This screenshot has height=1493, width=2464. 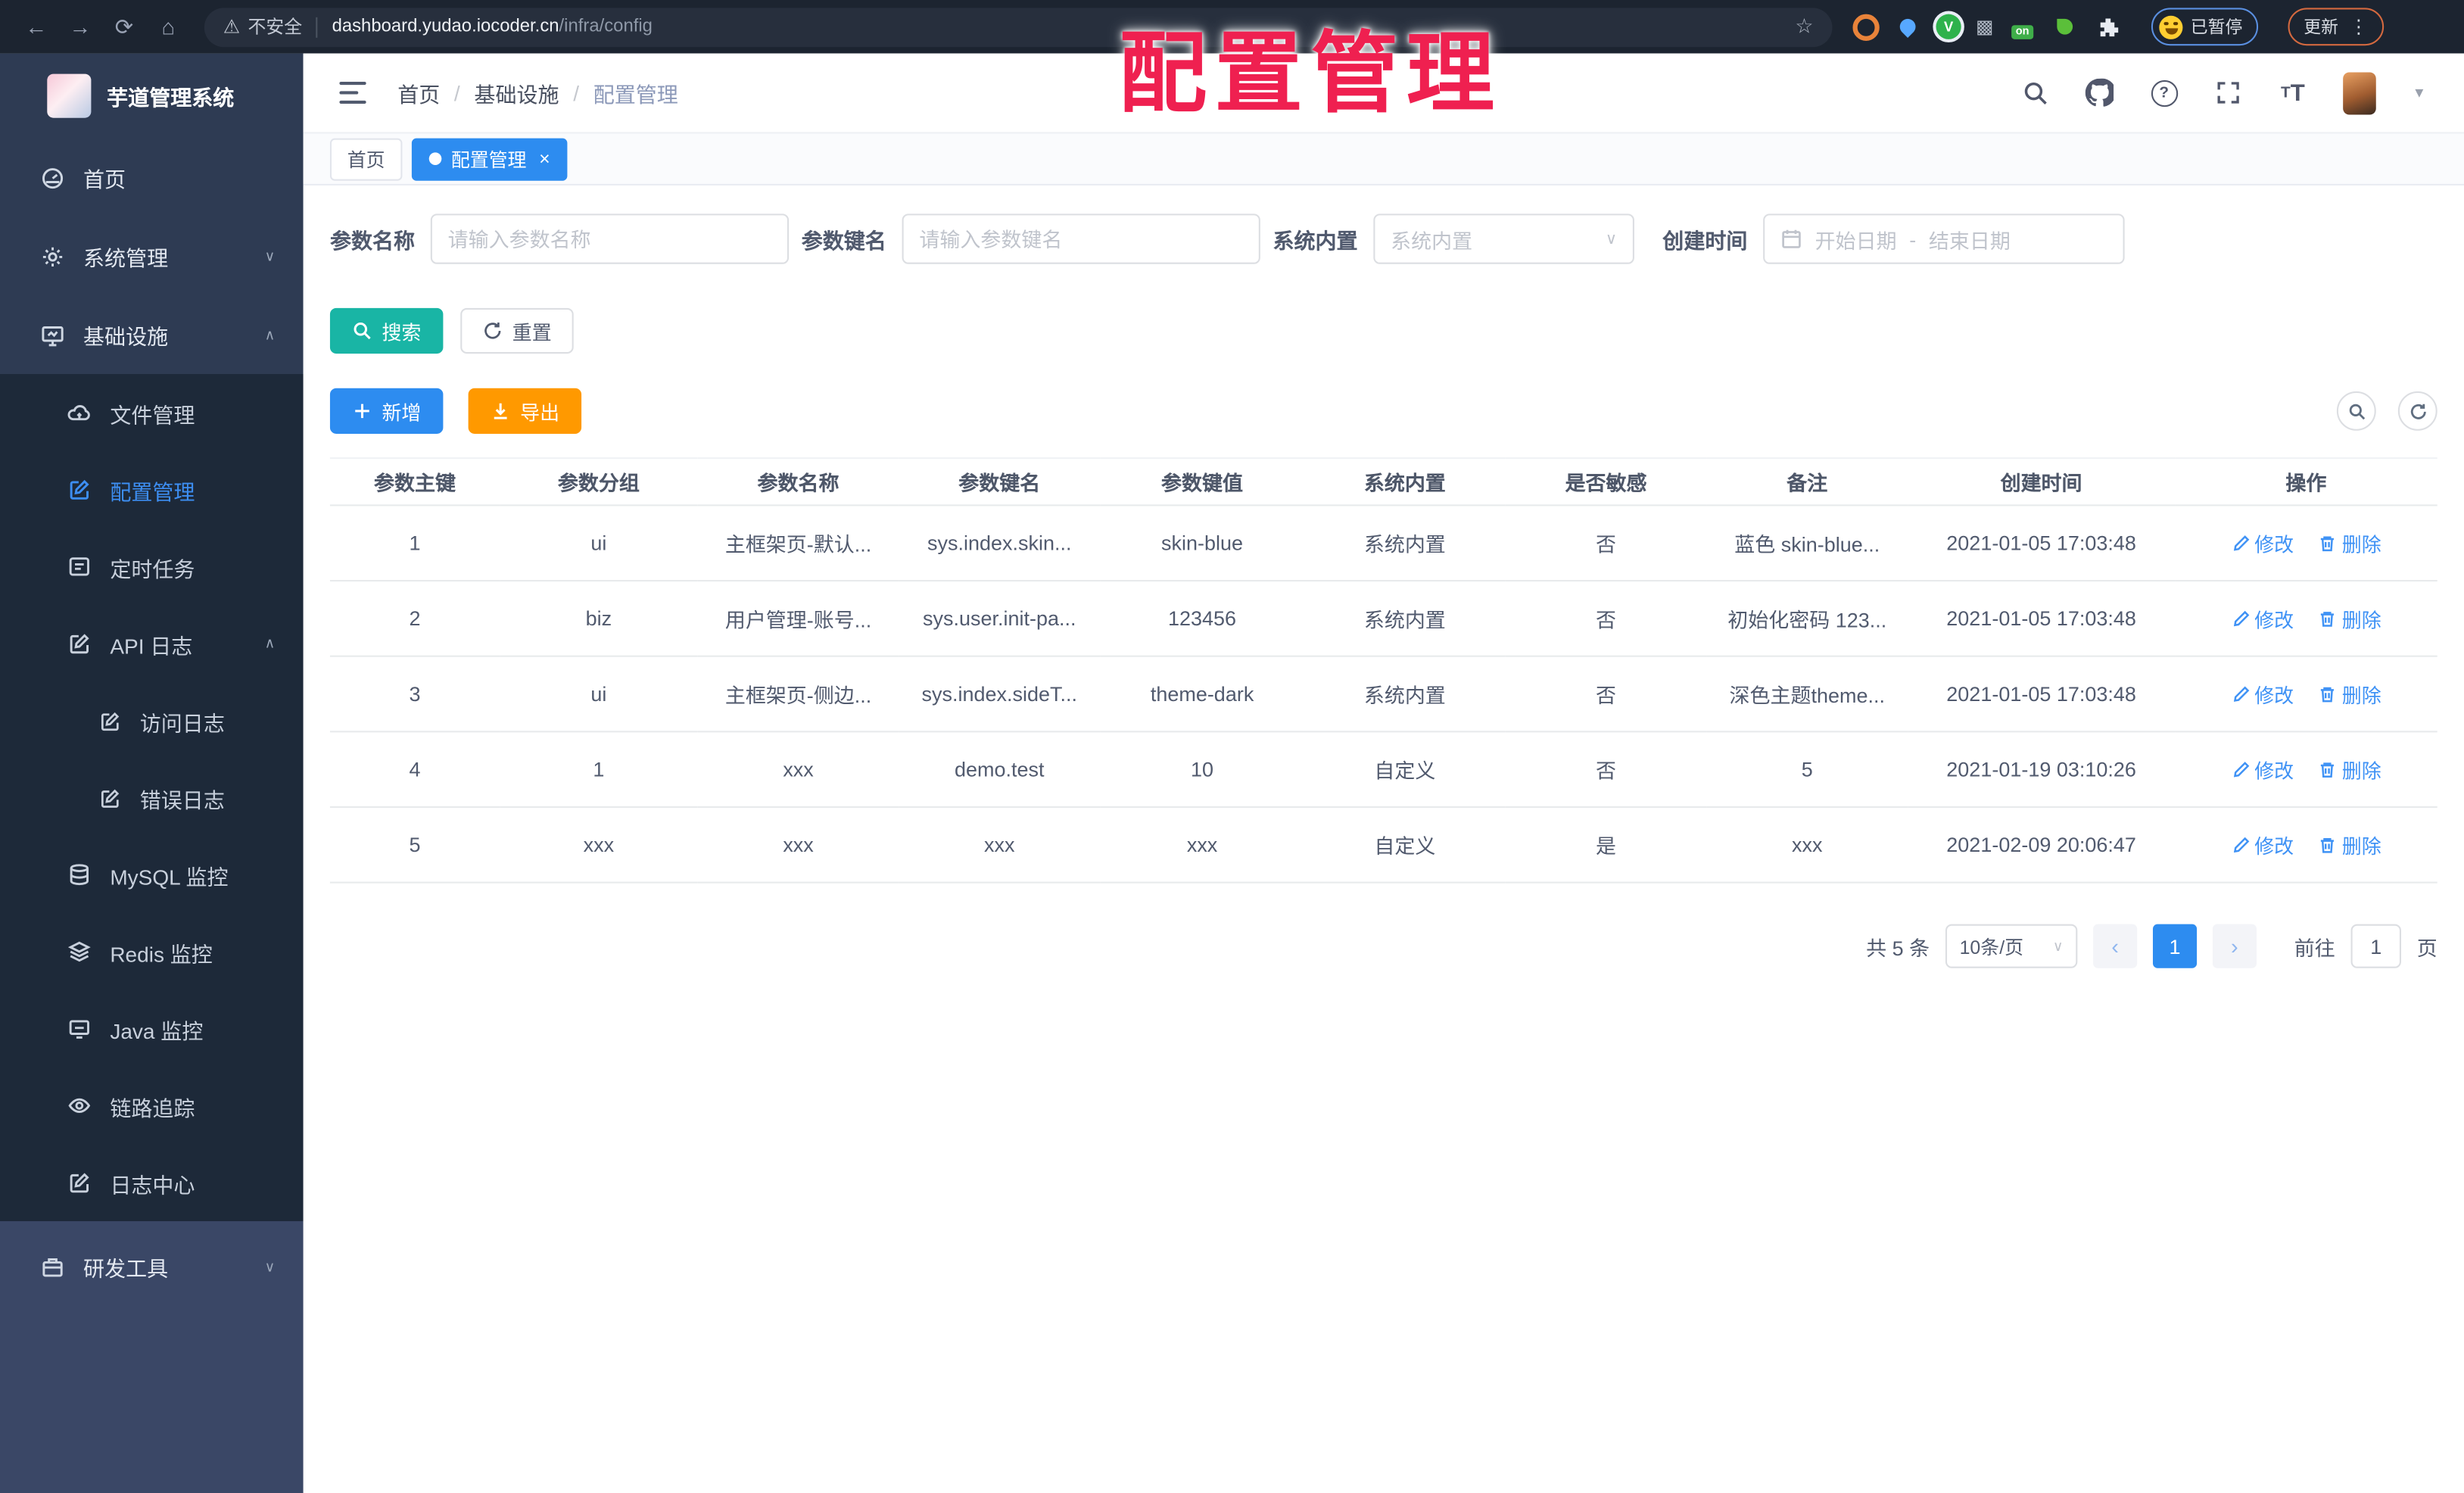 I want to click on paused-badge: 已暂停, so click(x=2205, y=27).